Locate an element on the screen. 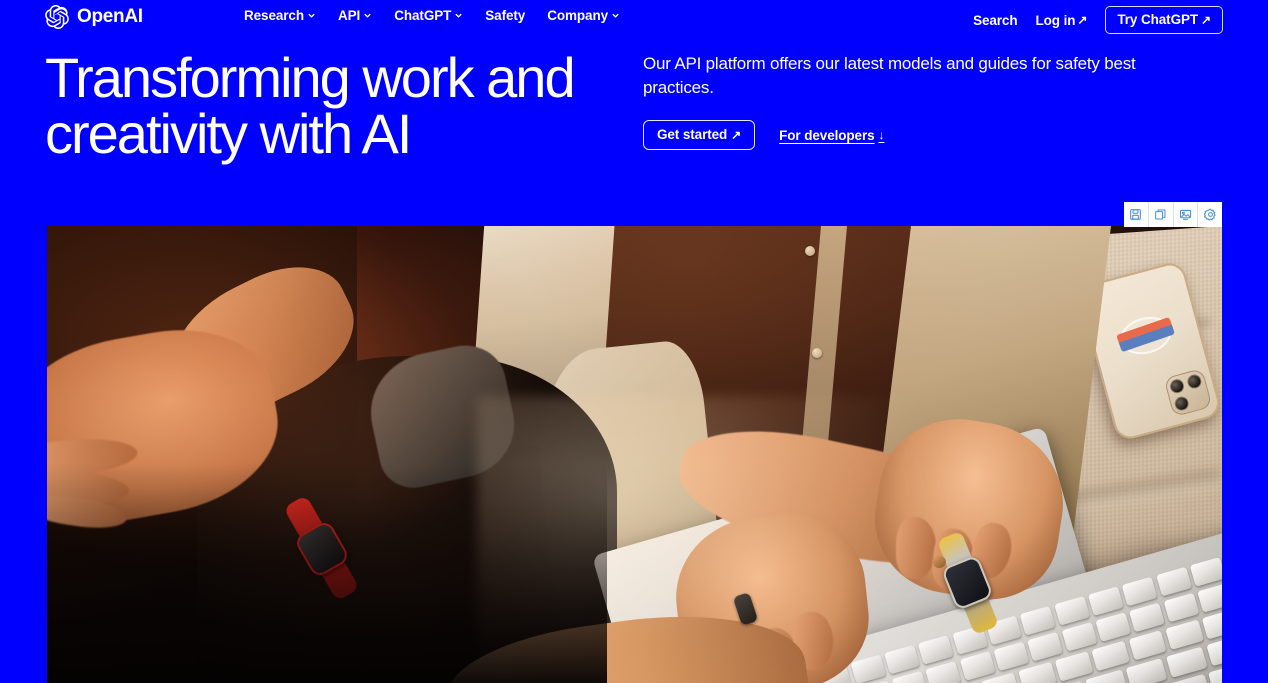 The width and height of the screenshot is (1268, 683). copy-windows-icon is located at coordinates (1160, 214).